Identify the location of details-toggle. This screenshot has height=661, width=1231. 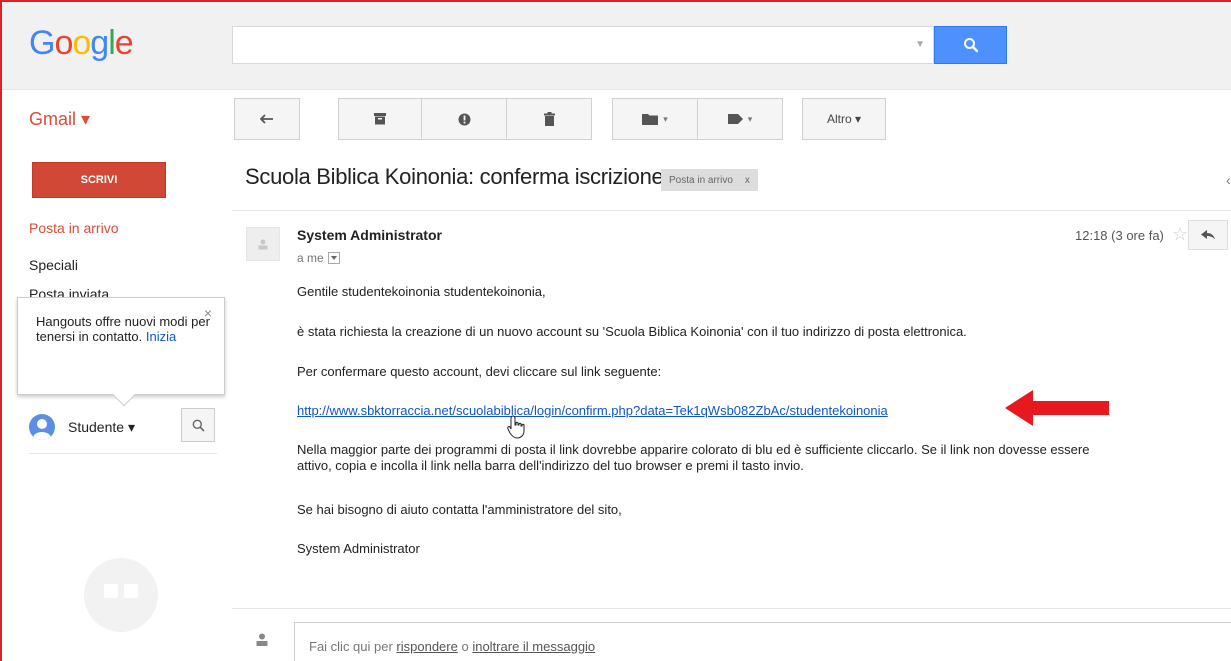
(333, 258).